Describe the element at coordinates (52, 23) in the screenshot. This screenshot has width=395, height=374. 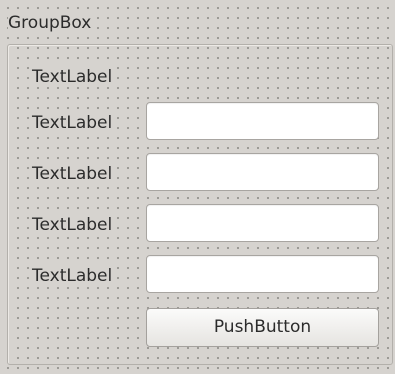
I see `groupbox-title: GroupBox` at that location.